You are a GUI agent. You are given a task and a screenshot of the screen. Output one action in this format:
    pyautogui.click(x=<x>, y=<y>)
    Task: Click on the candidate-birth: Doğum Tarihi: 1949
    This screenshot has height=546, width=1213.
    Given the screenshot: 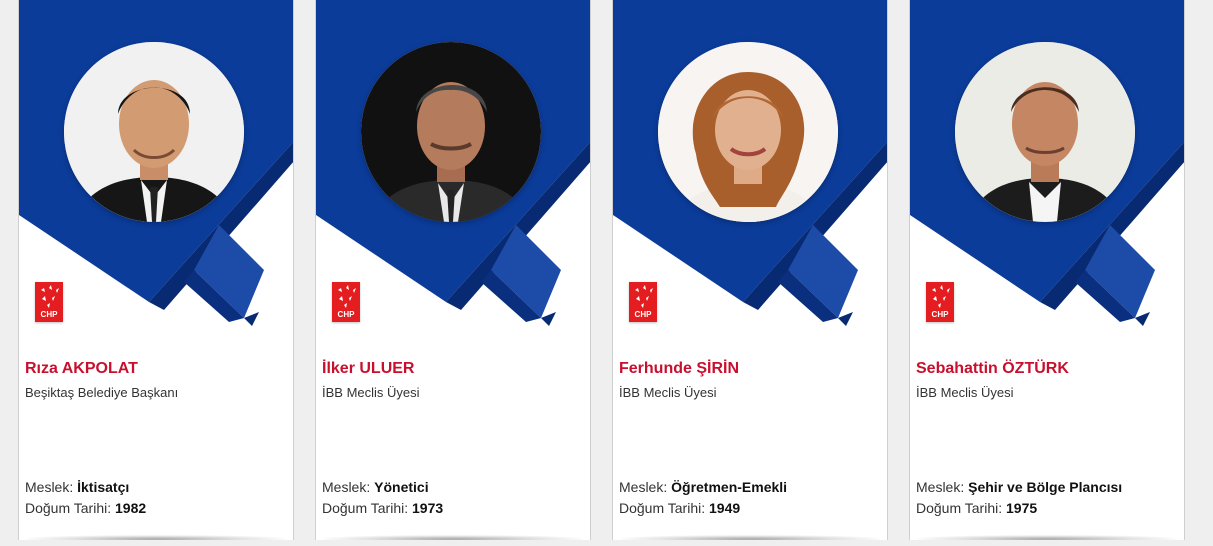 What is the action you would take?
    pyautogui.click(x=751, y=508)
    